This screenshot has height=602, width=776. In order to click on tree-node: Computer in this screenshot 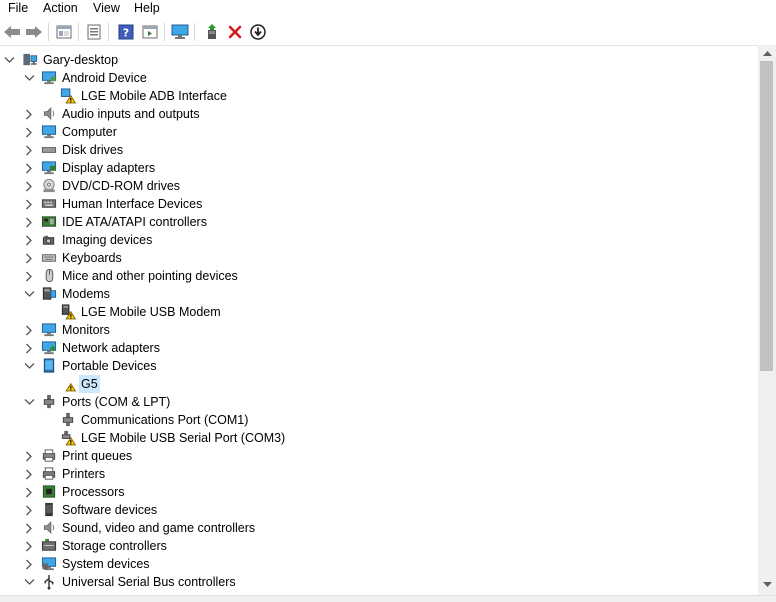, I will do `click(379, 132)`.